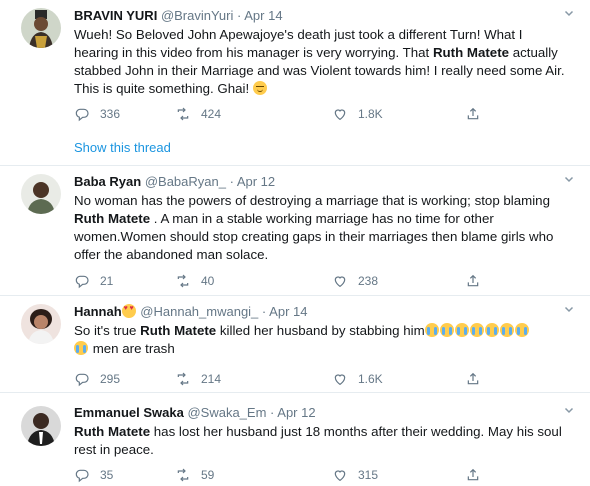 Image resolution: width=590 pixels, height=486 pixels. I want to click on show-thread-link: Show this thread, so click(122, 147).